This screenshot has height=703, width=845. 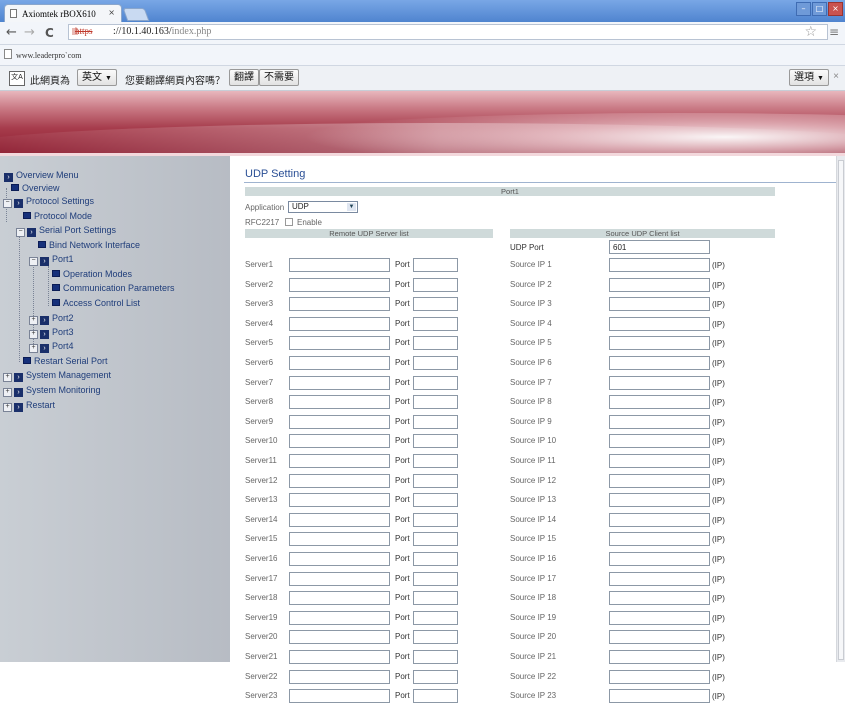 I want to click on sidebar-item-port2: + › Port2, so click(x=51, y=319).